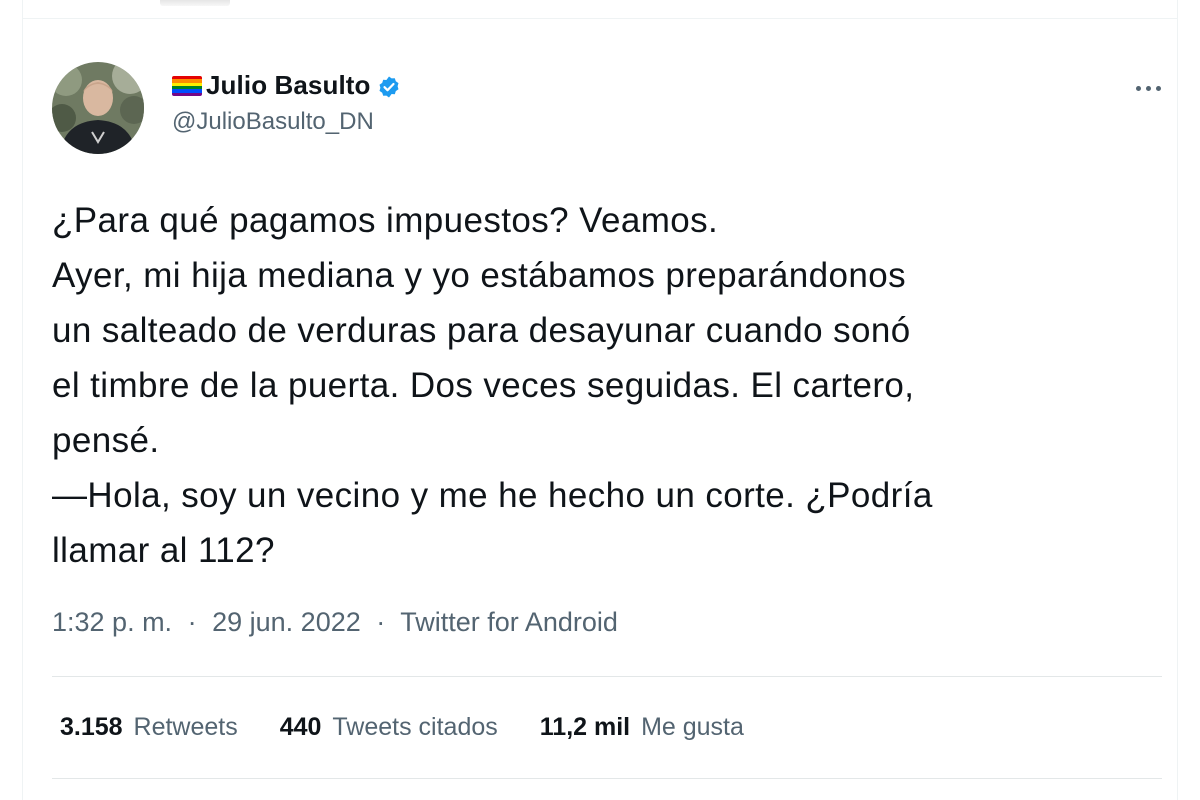 The height and width of the screenshot is (800, 1200). Describe the element at coordinates (389, 87) in the screenshot. I see `verified-badge-icon` at that location.